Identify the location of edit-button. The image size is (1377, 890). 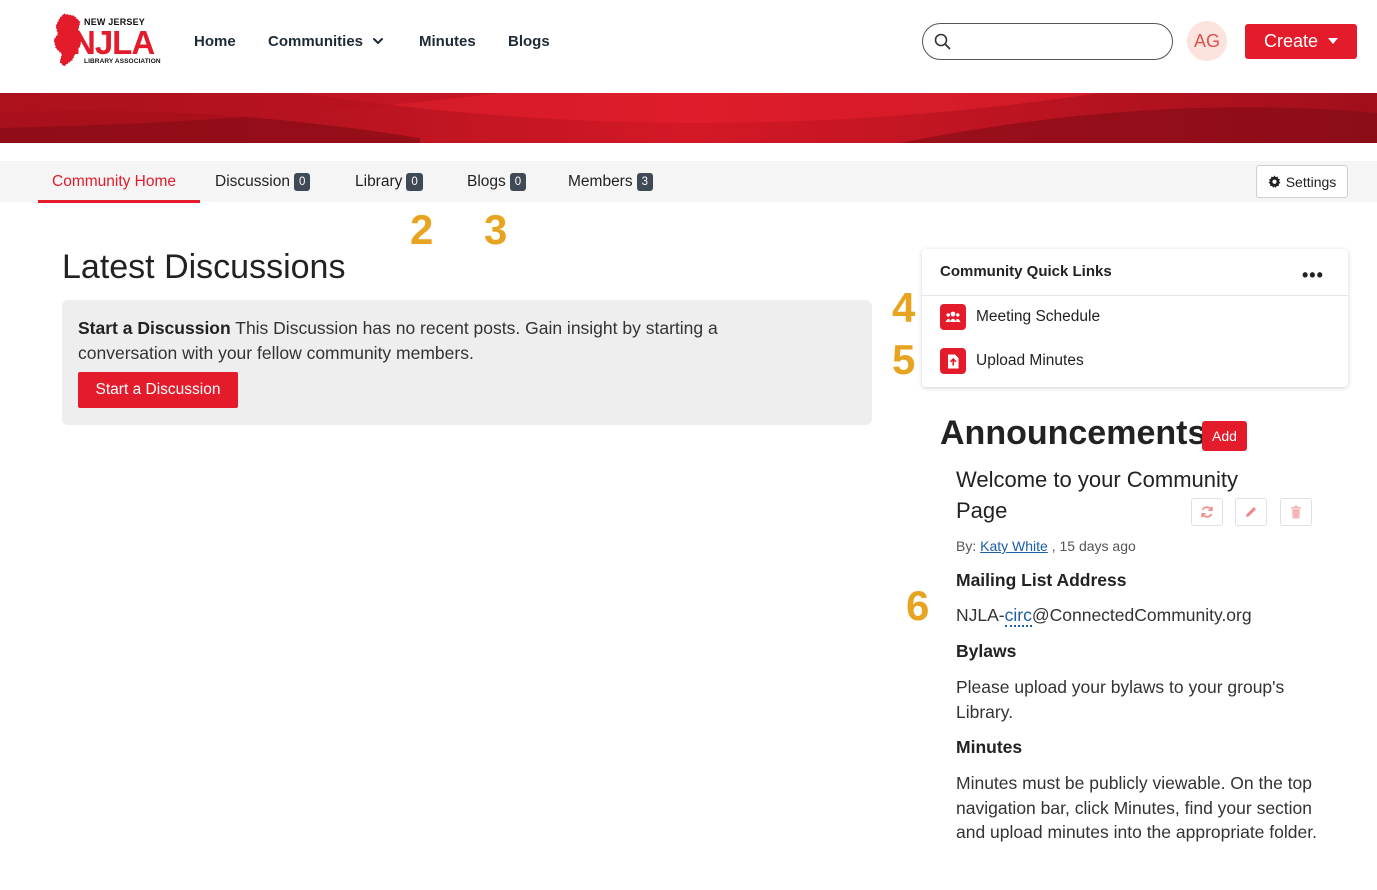
(1251, 512).